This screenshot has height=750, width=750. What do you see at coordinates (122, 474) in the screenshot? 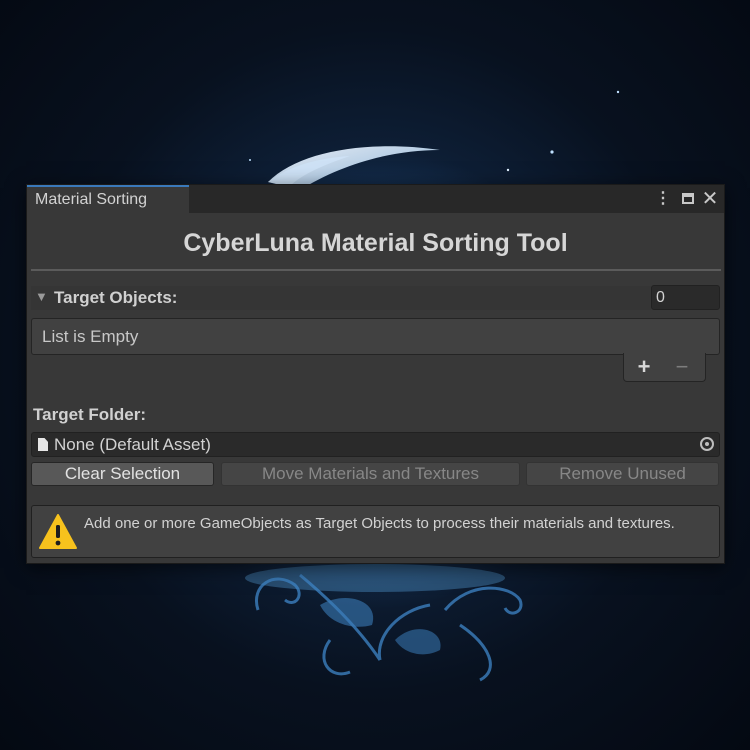
I see `clear-selection-button: Clear Selection` at bounding box center [122, 474].